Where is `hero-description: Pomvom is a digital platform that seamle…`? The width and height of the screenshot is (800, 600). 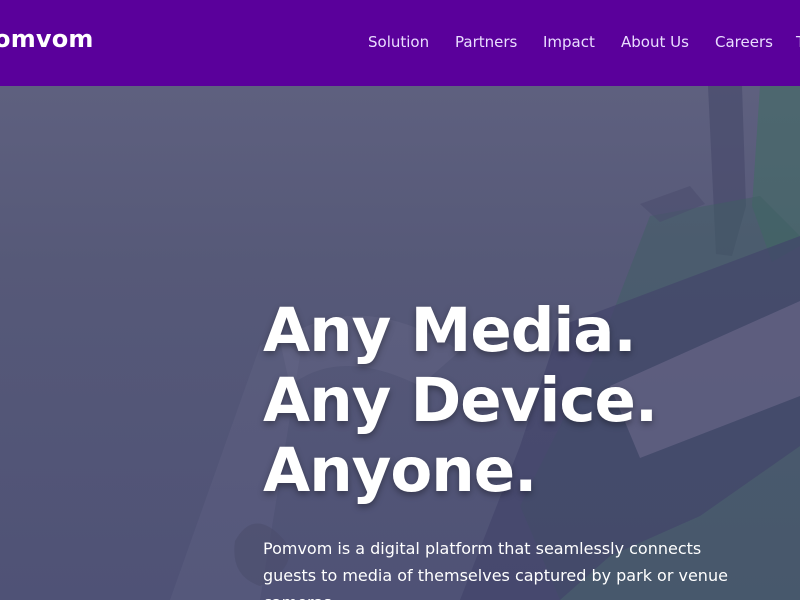
hero-description: Pomvom is a digital platform that seamle… is located at coordinates (495, 569).